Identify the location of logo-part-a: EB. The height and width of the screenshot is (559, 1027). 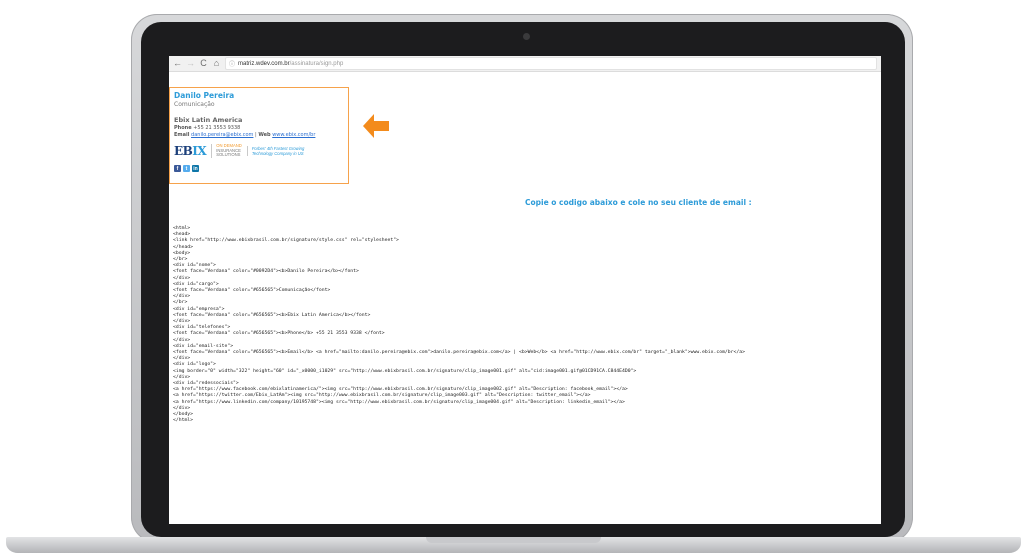
(183, 151).